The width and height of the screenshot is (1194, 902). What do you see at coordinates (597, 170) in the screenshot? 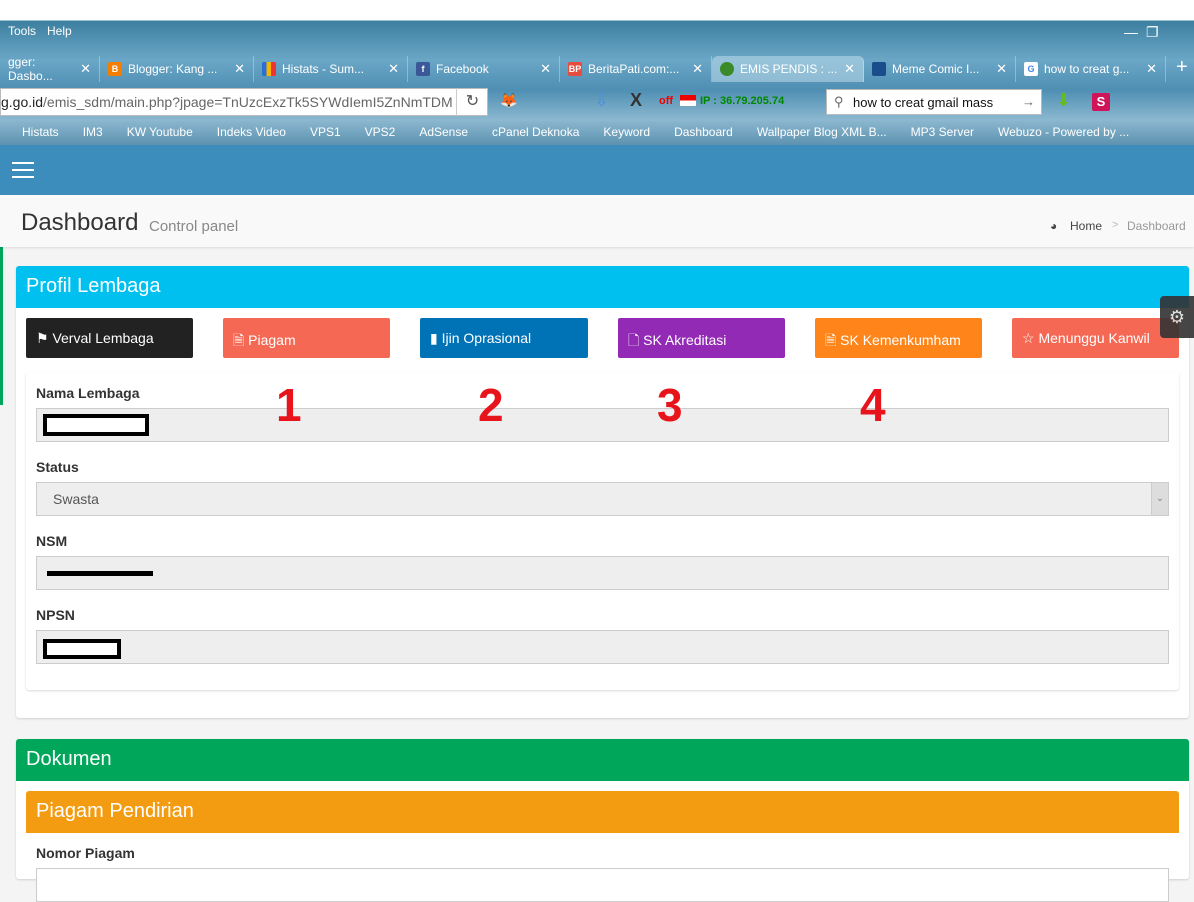
I see `top-navbar` at bounding box center [597, 170].